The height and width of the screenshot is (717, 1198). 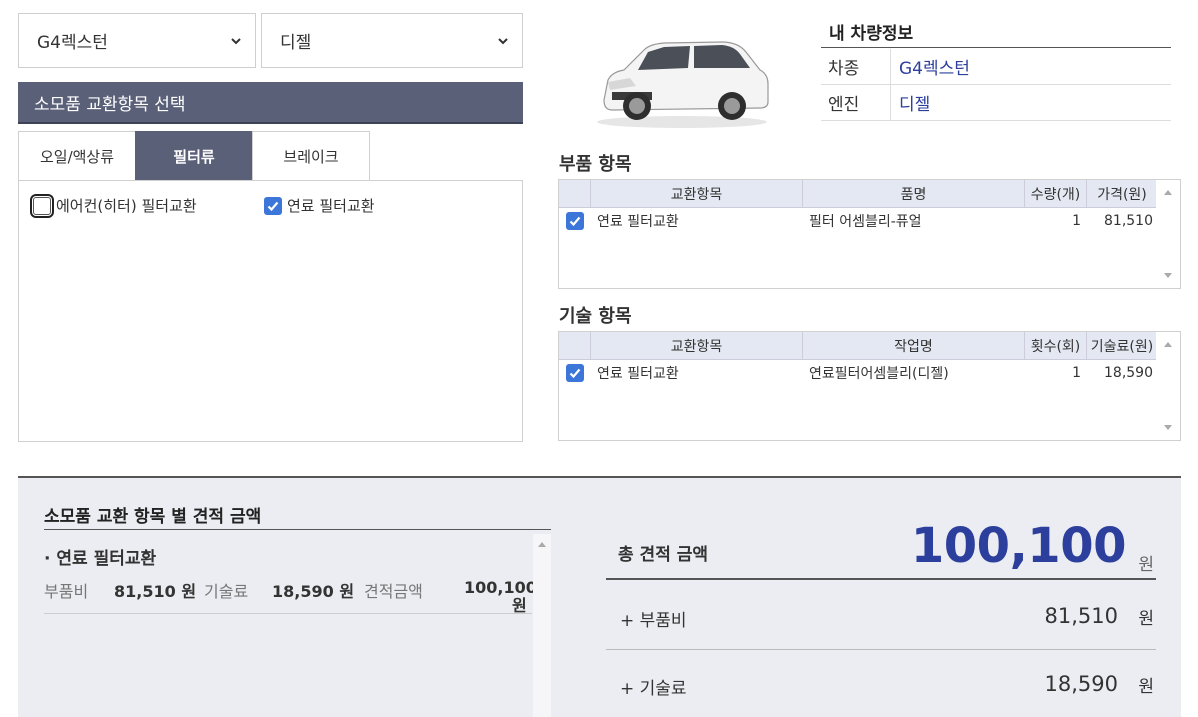 What do you see at coordinates (879, 374) in the screenshot?
I see `row-name: 연료필터어셈블리(디젤)` at bounding box center [879, 374].